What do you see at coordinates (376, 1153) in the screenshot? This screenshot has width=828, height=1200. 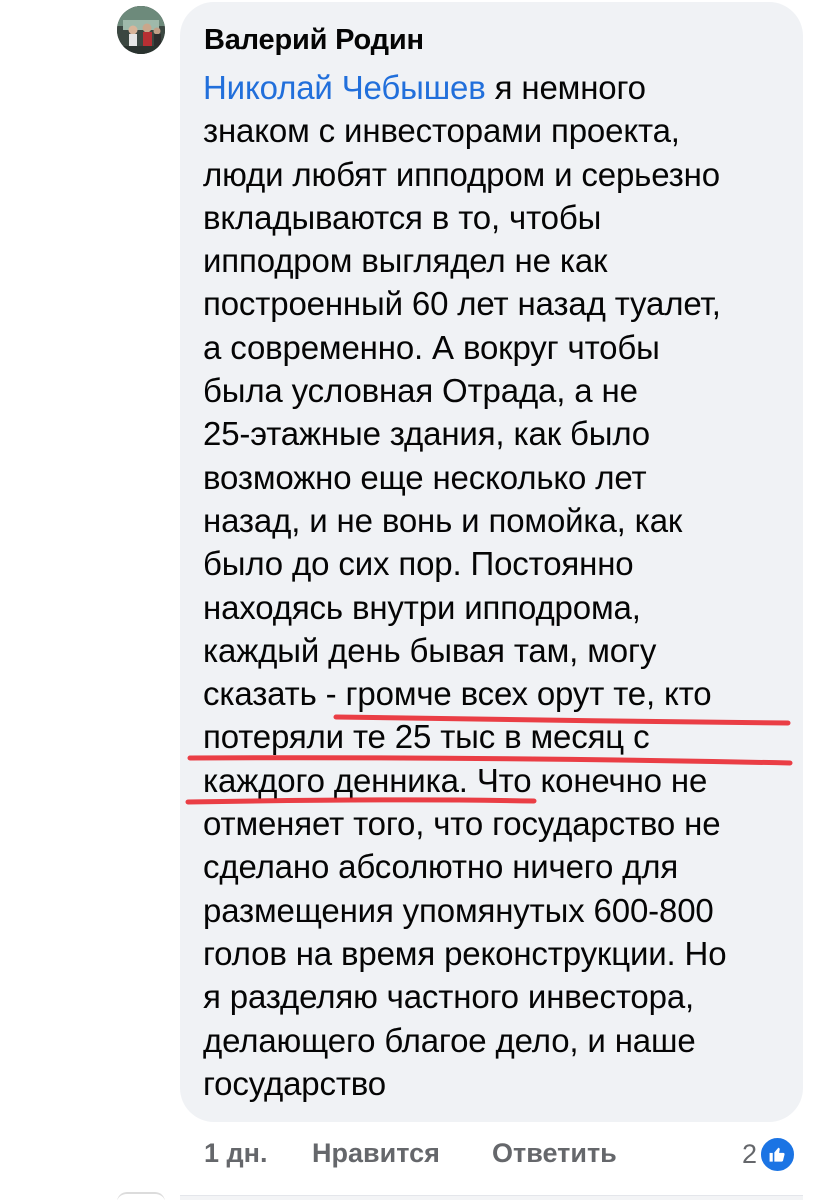 I see `like-button: Нравится` at bounding box center [376, 1153].